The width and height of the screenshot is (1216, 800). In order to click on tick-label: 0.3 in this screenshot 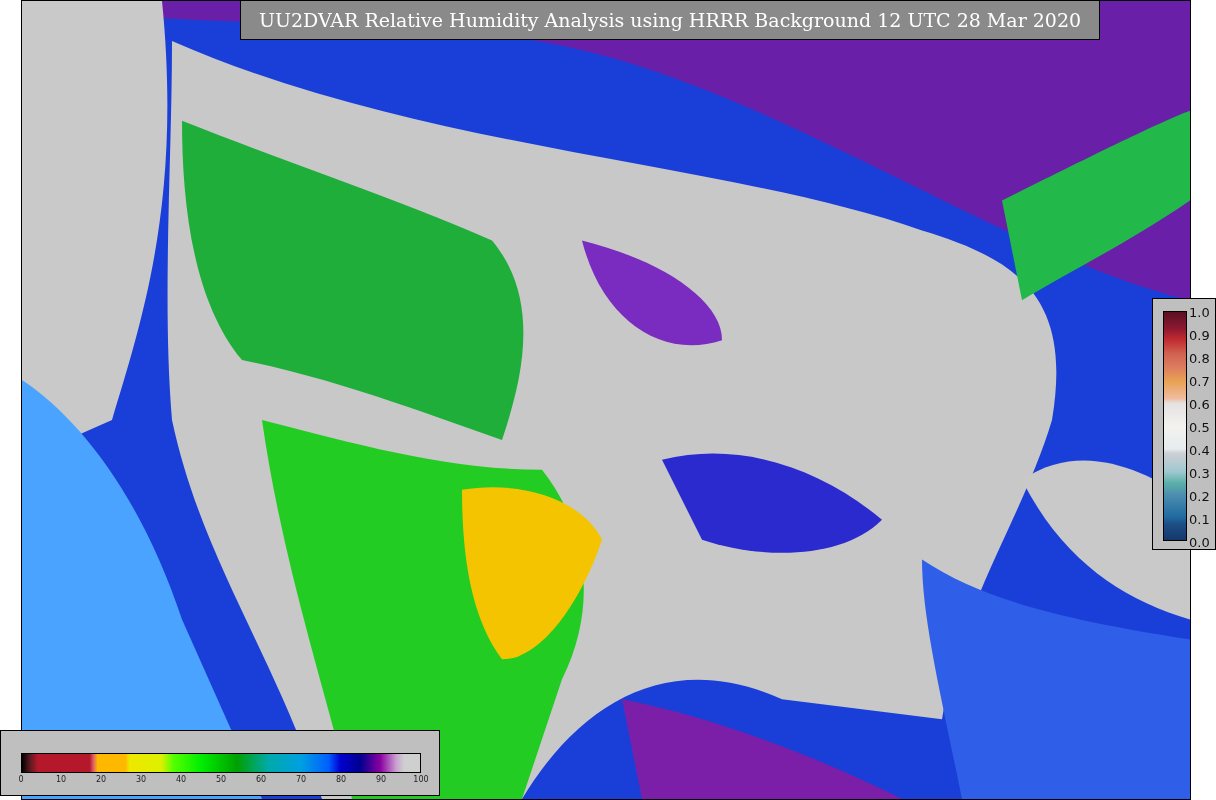, I will do `click(1199, 474)`.